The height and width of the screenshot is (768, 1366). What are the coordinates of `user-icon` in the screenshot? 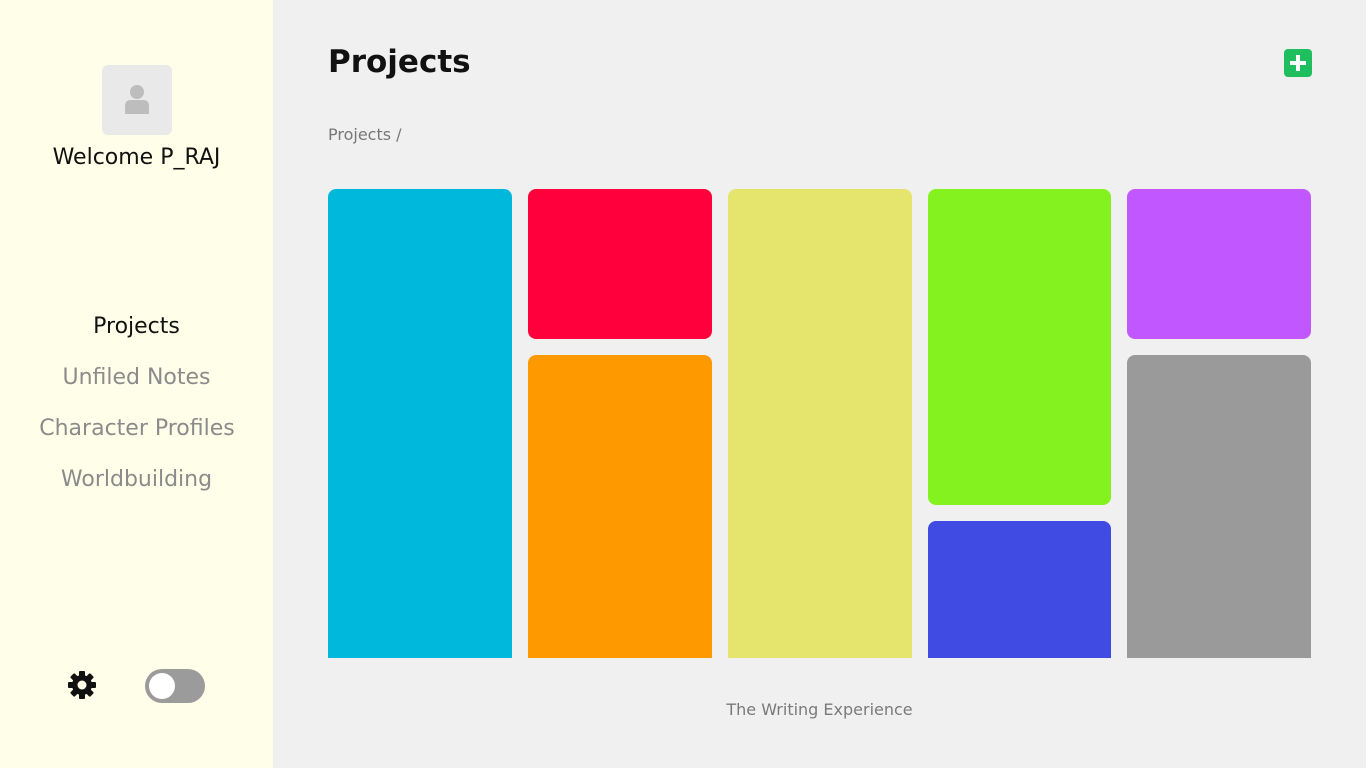 It's located at (137, 99).